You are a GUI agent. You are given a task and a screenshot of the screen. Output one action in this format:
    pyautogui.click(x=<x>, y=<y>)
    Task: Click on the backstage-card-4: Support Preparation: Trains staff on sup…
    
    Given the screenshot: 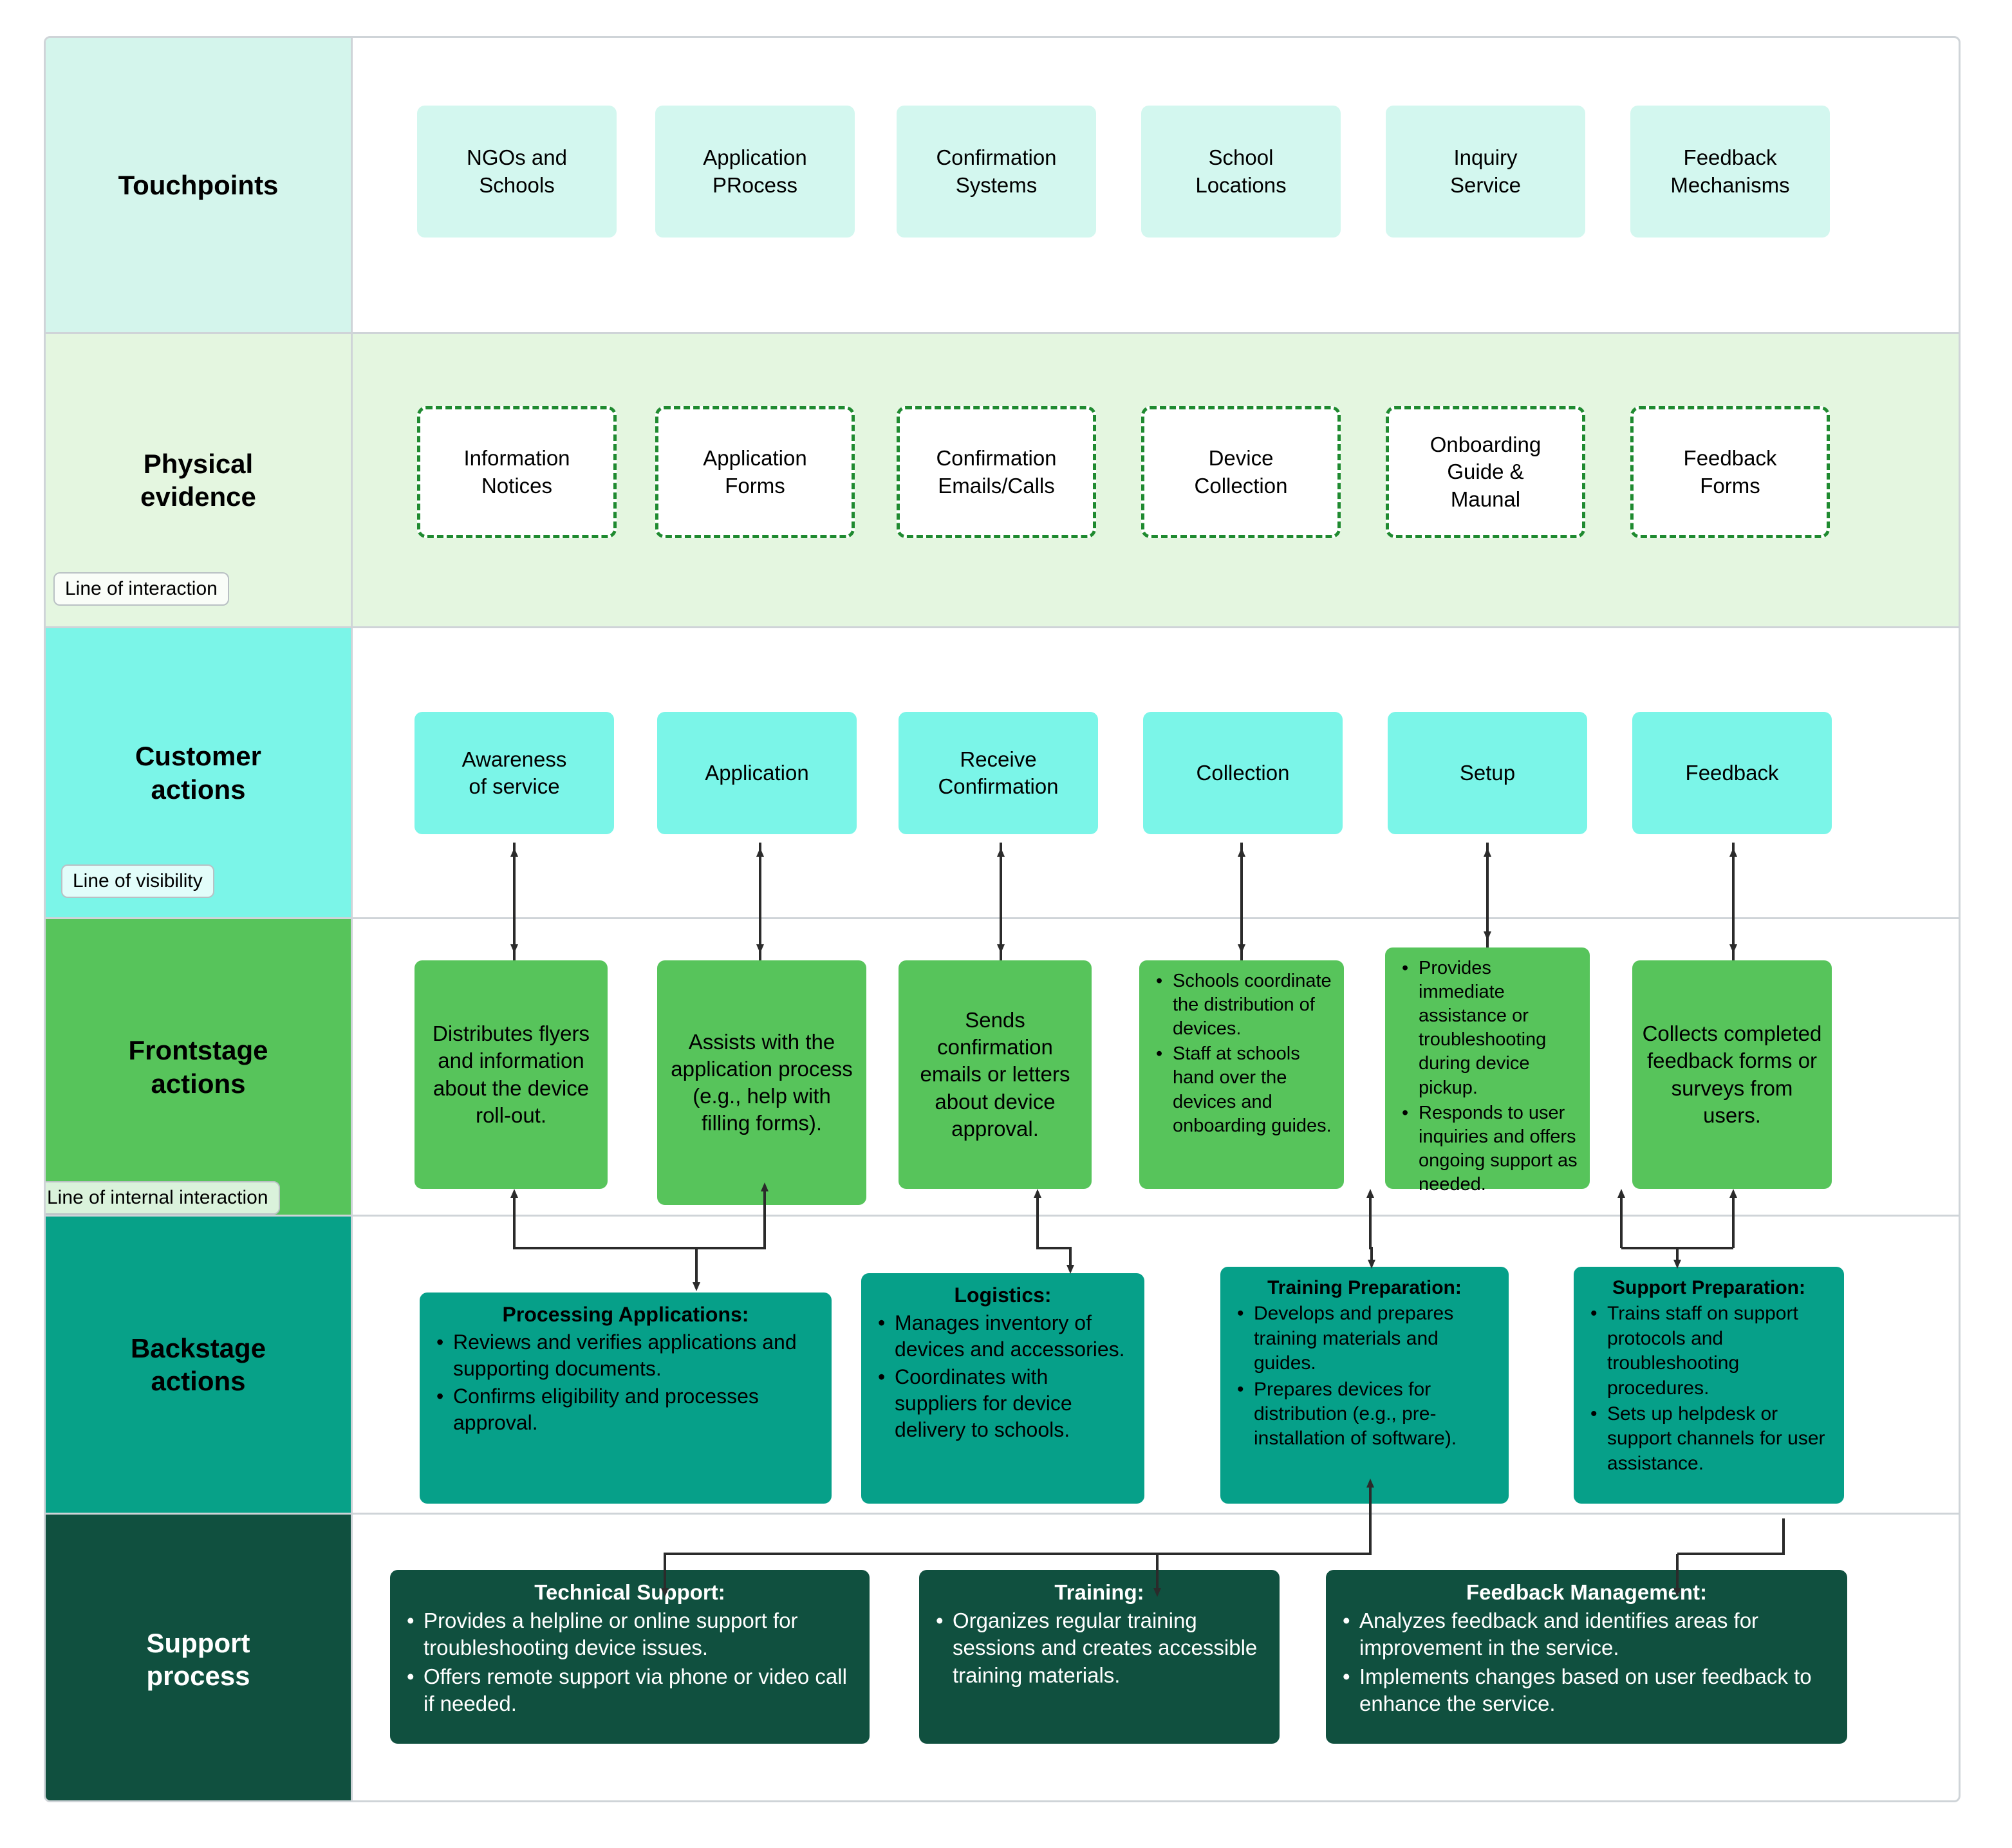 What is the action you would take?
    pyautogui.click(x=1709, y=1385)
    